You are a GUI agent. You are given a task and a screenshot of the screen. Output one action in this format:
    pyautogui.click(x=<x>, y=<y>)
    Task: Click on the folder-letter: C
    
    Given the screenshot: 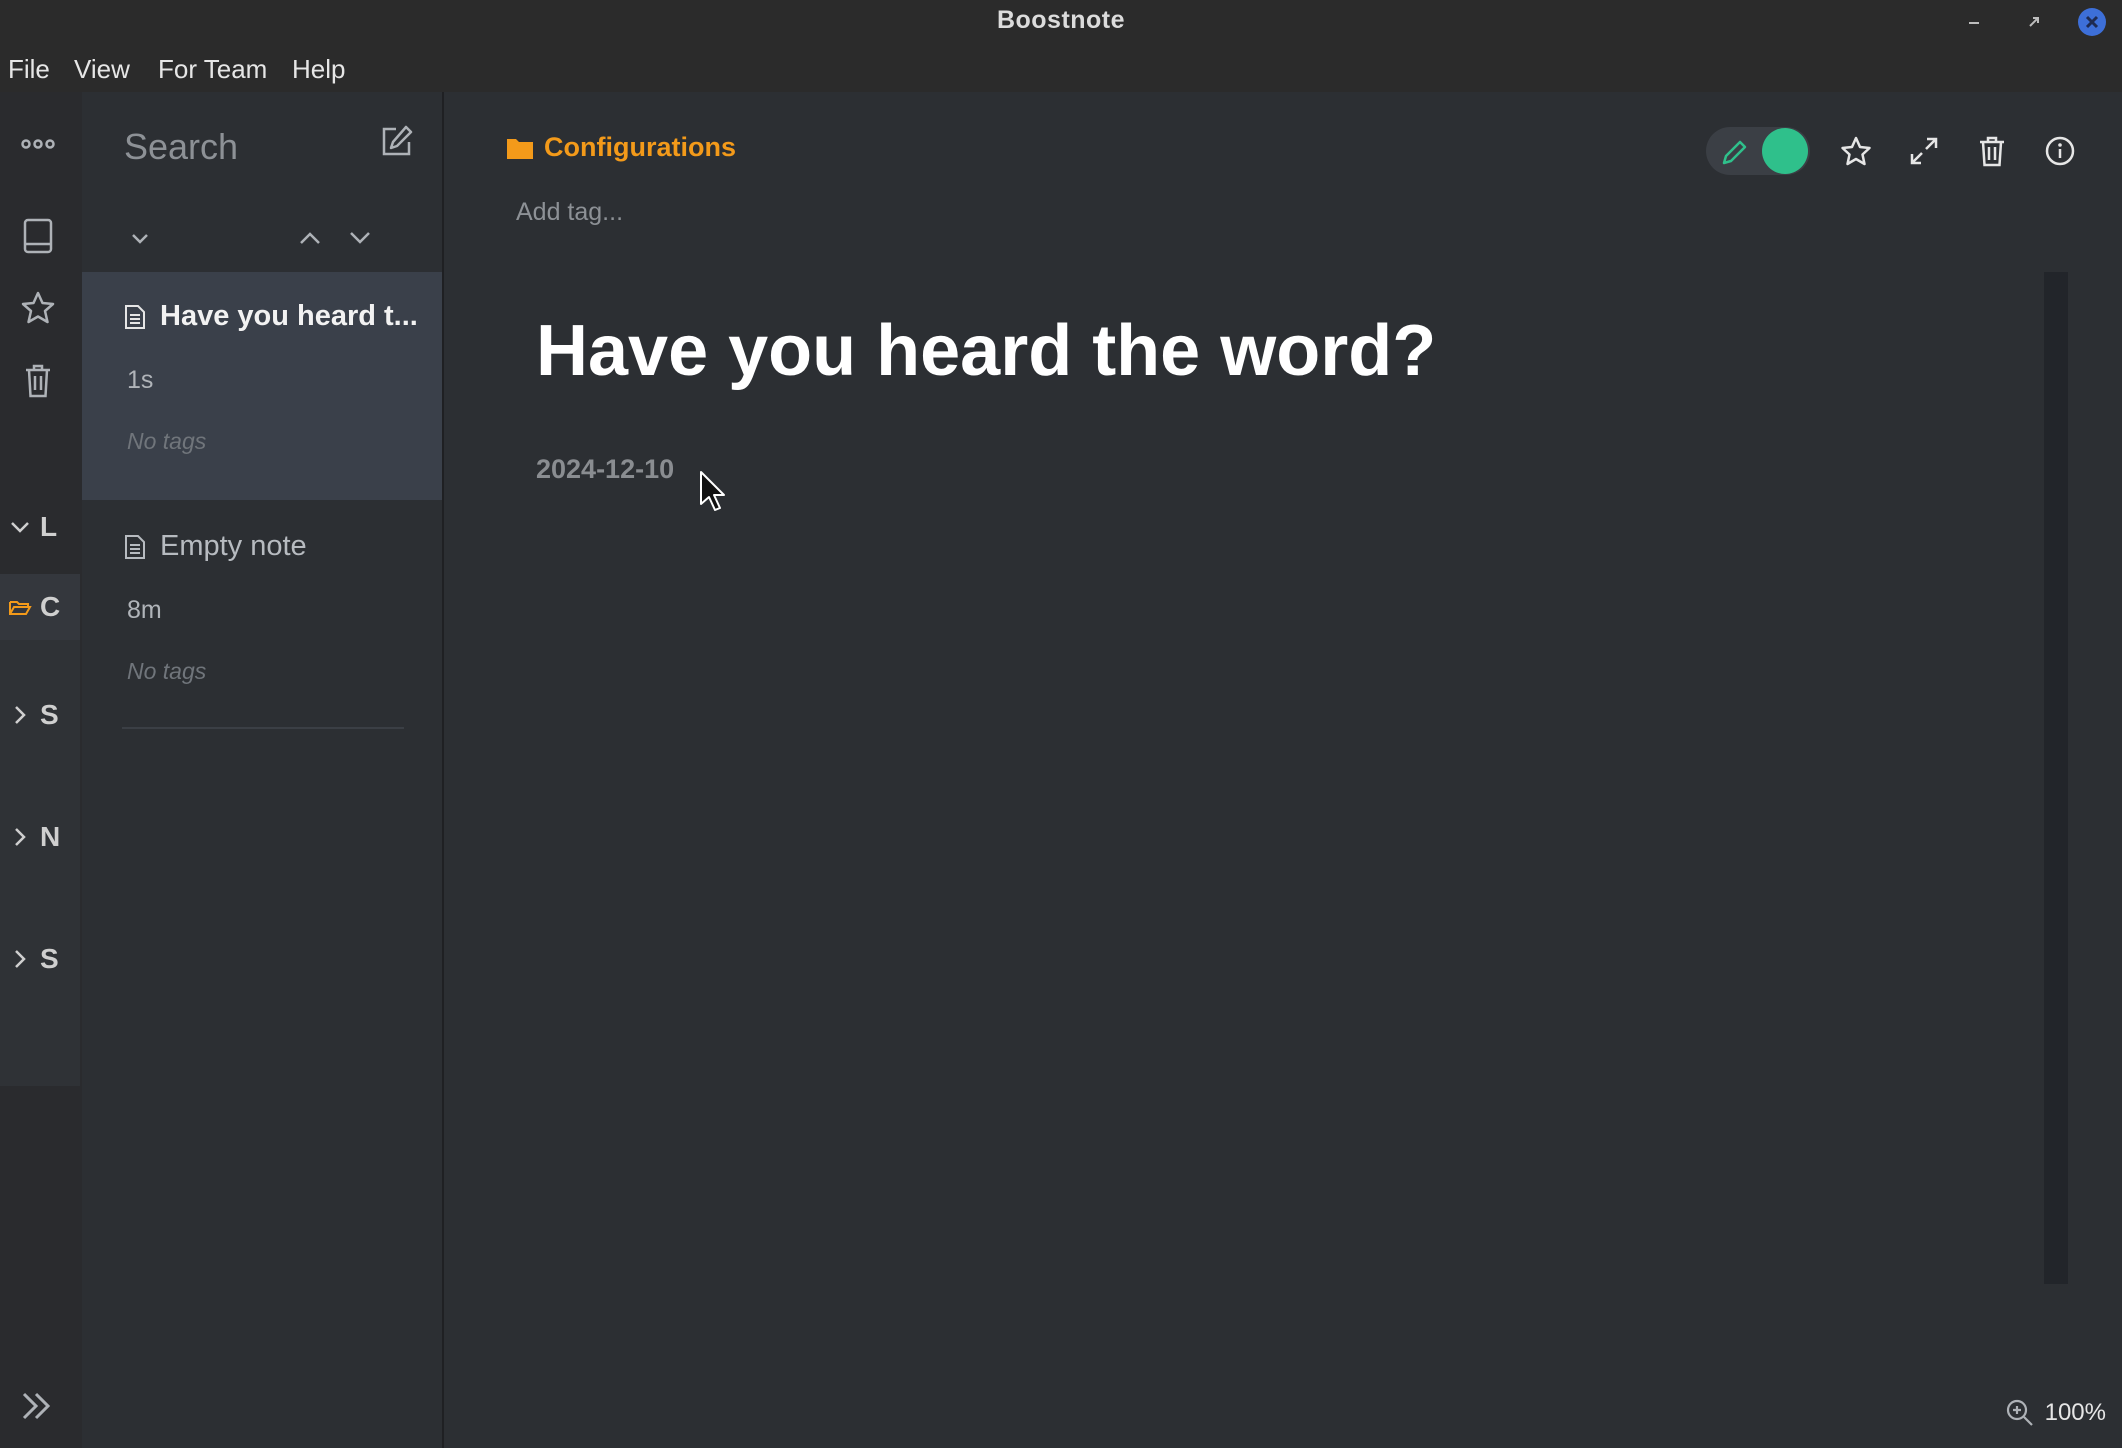 What is the action you would take?
    pyautogui.click(x=50, y=606)
    